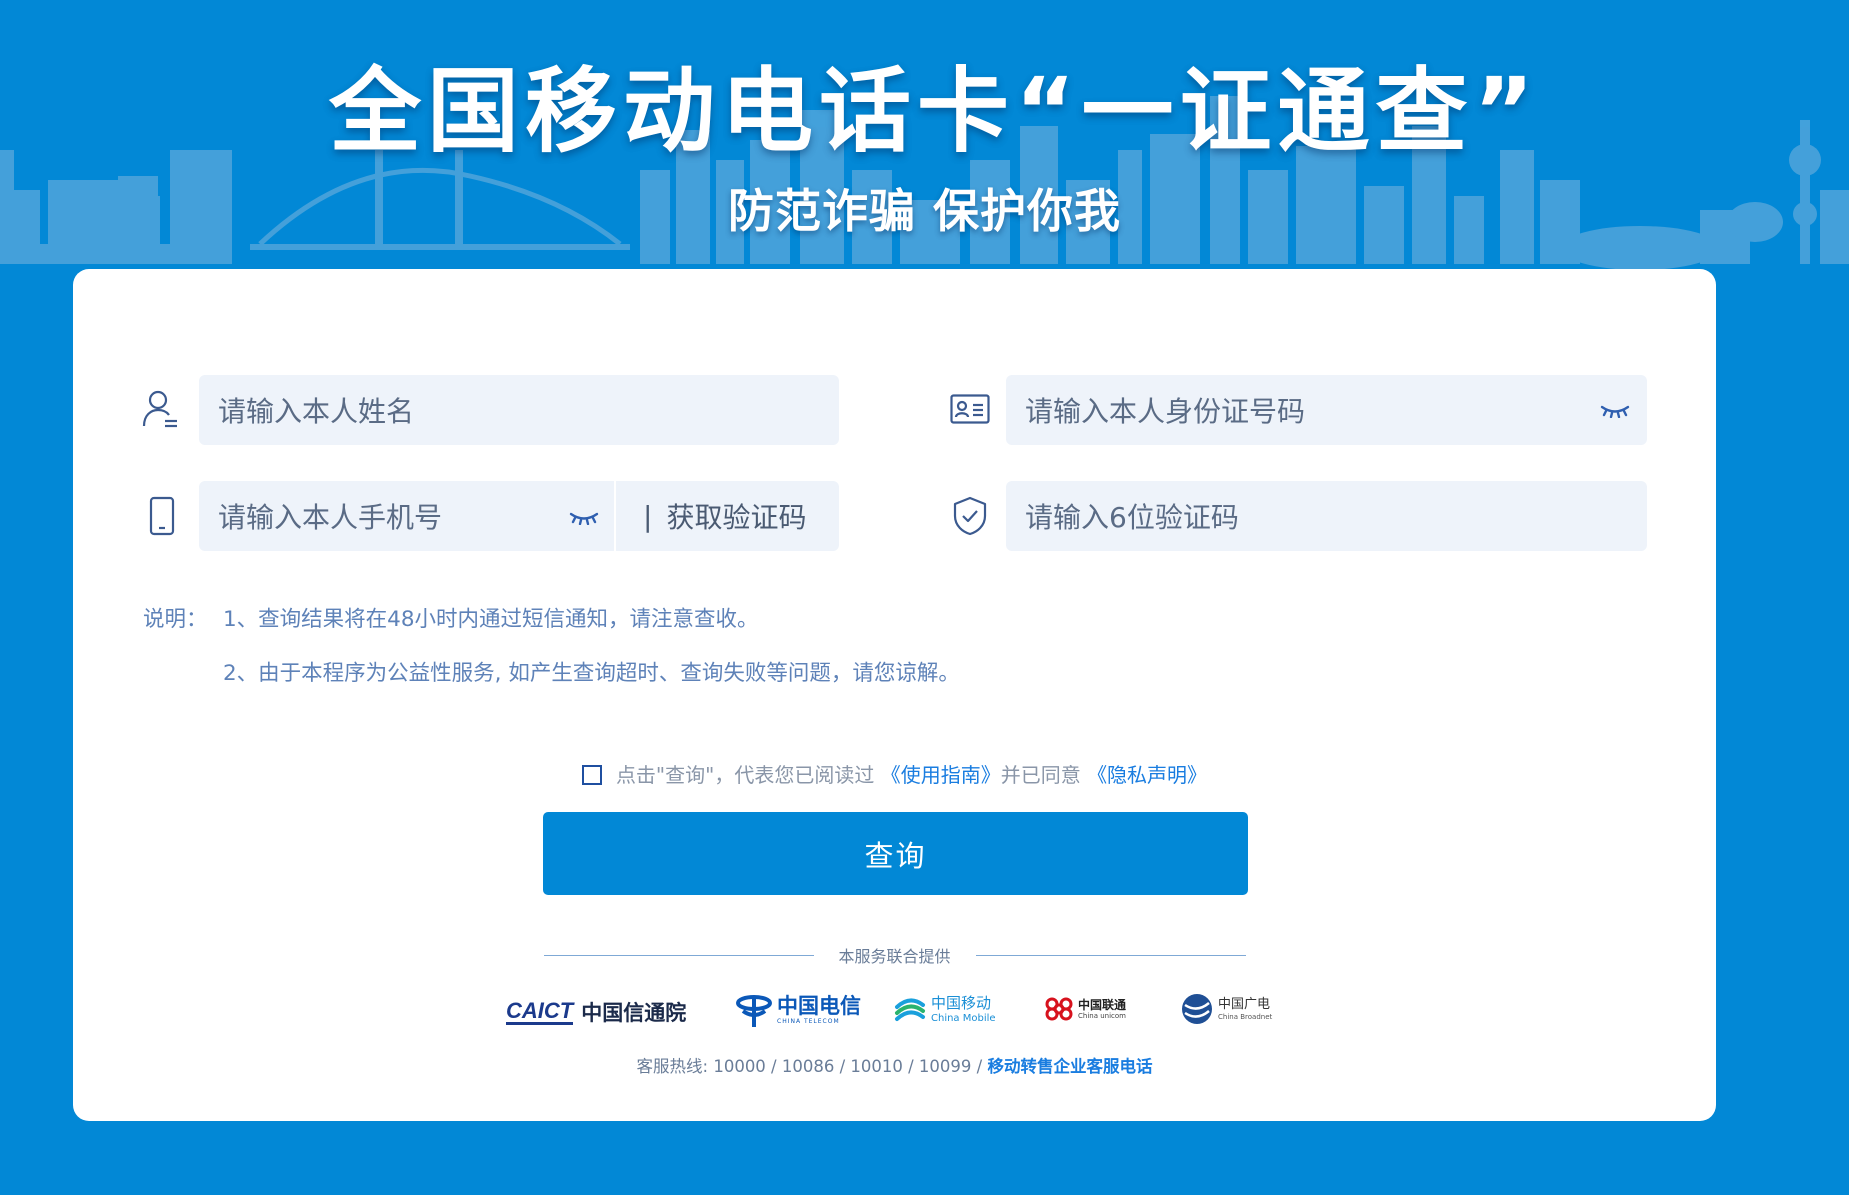 The width and height of the screenshot is (1849, 1195). I want to click on china-broadnet-logo-mark, so click(1197, 1009).